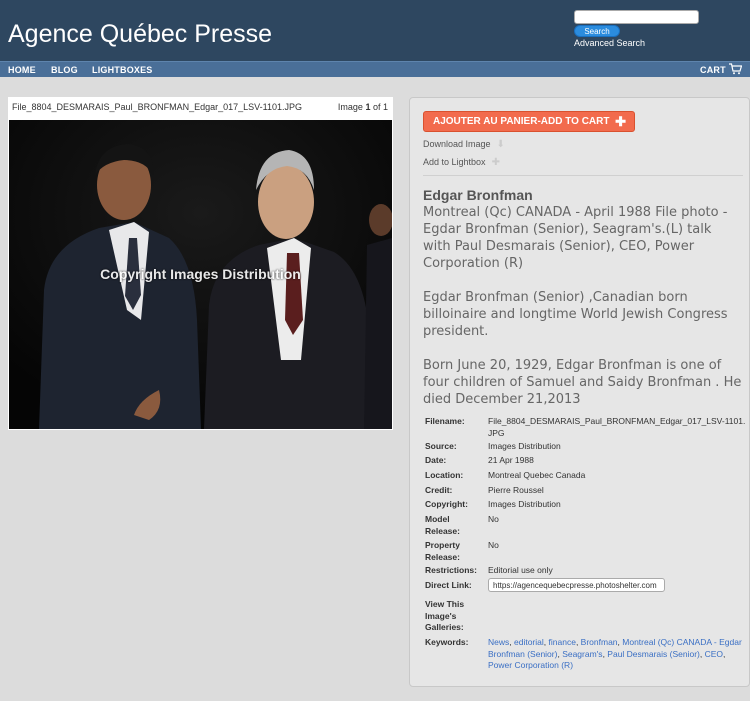  What do you see at coordinates (445, 421) in the screenshot?
I see `meta-label: Filename:` at bounding box center [445, 421].